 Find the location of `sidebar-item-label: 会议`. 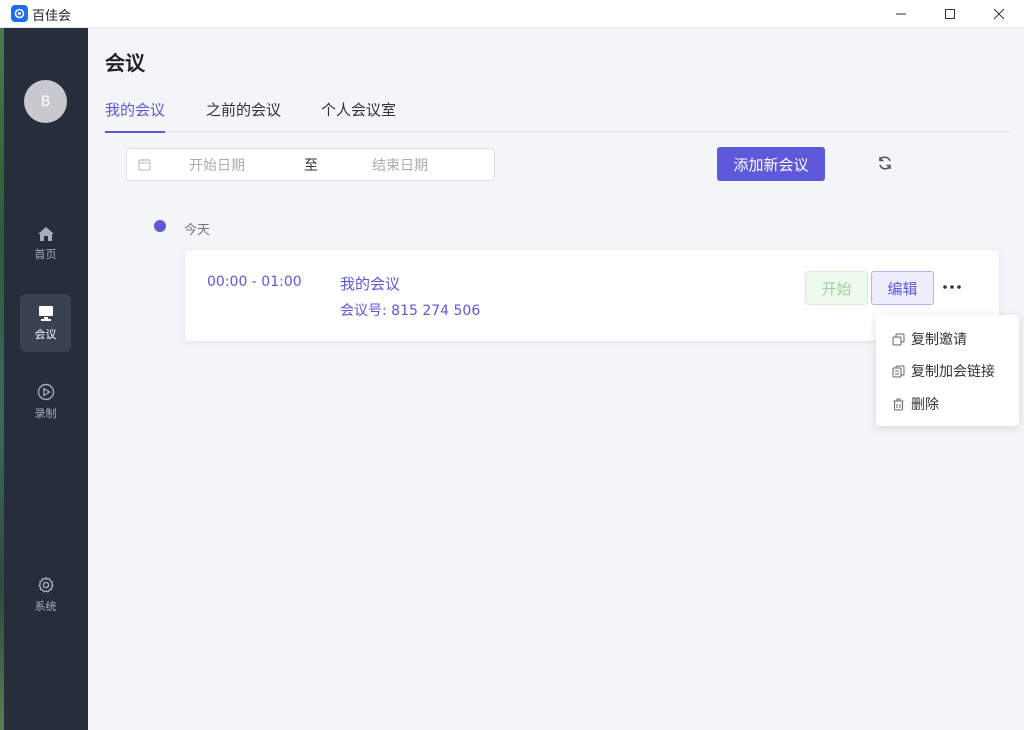

sidebar-item-label: 会议 is located at coordinates (45, 334).